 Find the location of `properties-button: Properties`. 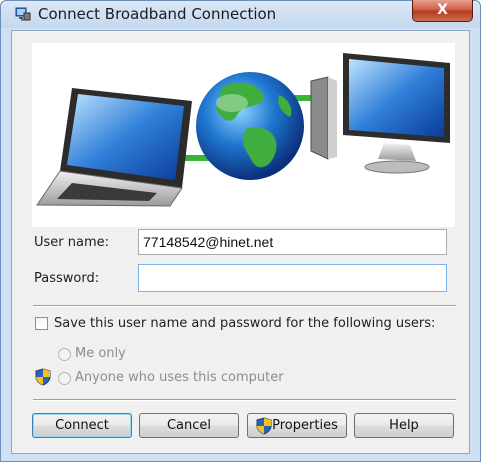

properties-button: Properties is located at coordinates (297, 425).